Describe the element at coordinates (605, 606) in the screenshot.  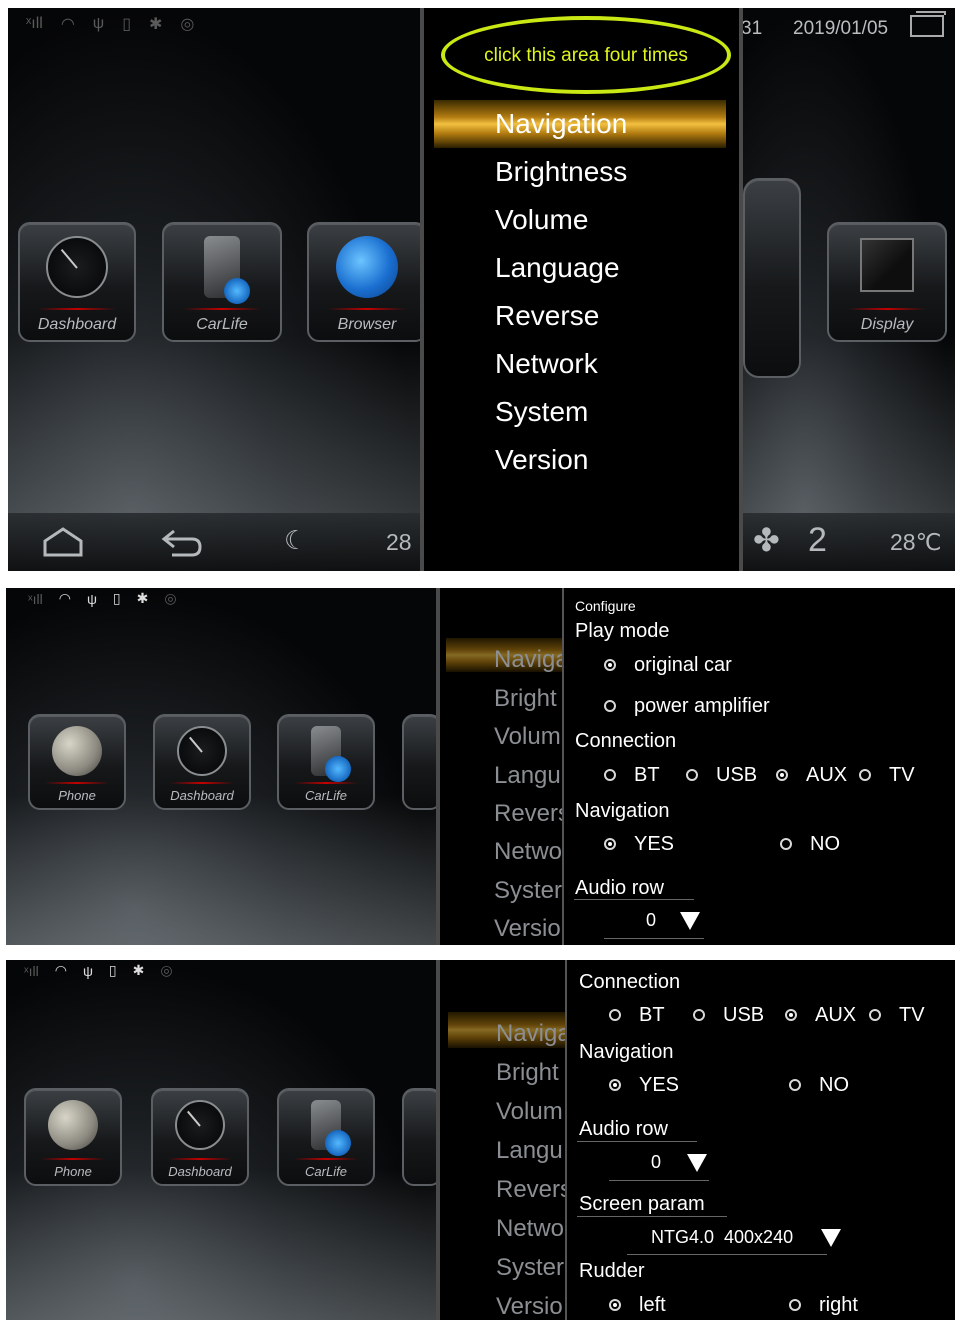
I see `configure-title: Configure` at that location.